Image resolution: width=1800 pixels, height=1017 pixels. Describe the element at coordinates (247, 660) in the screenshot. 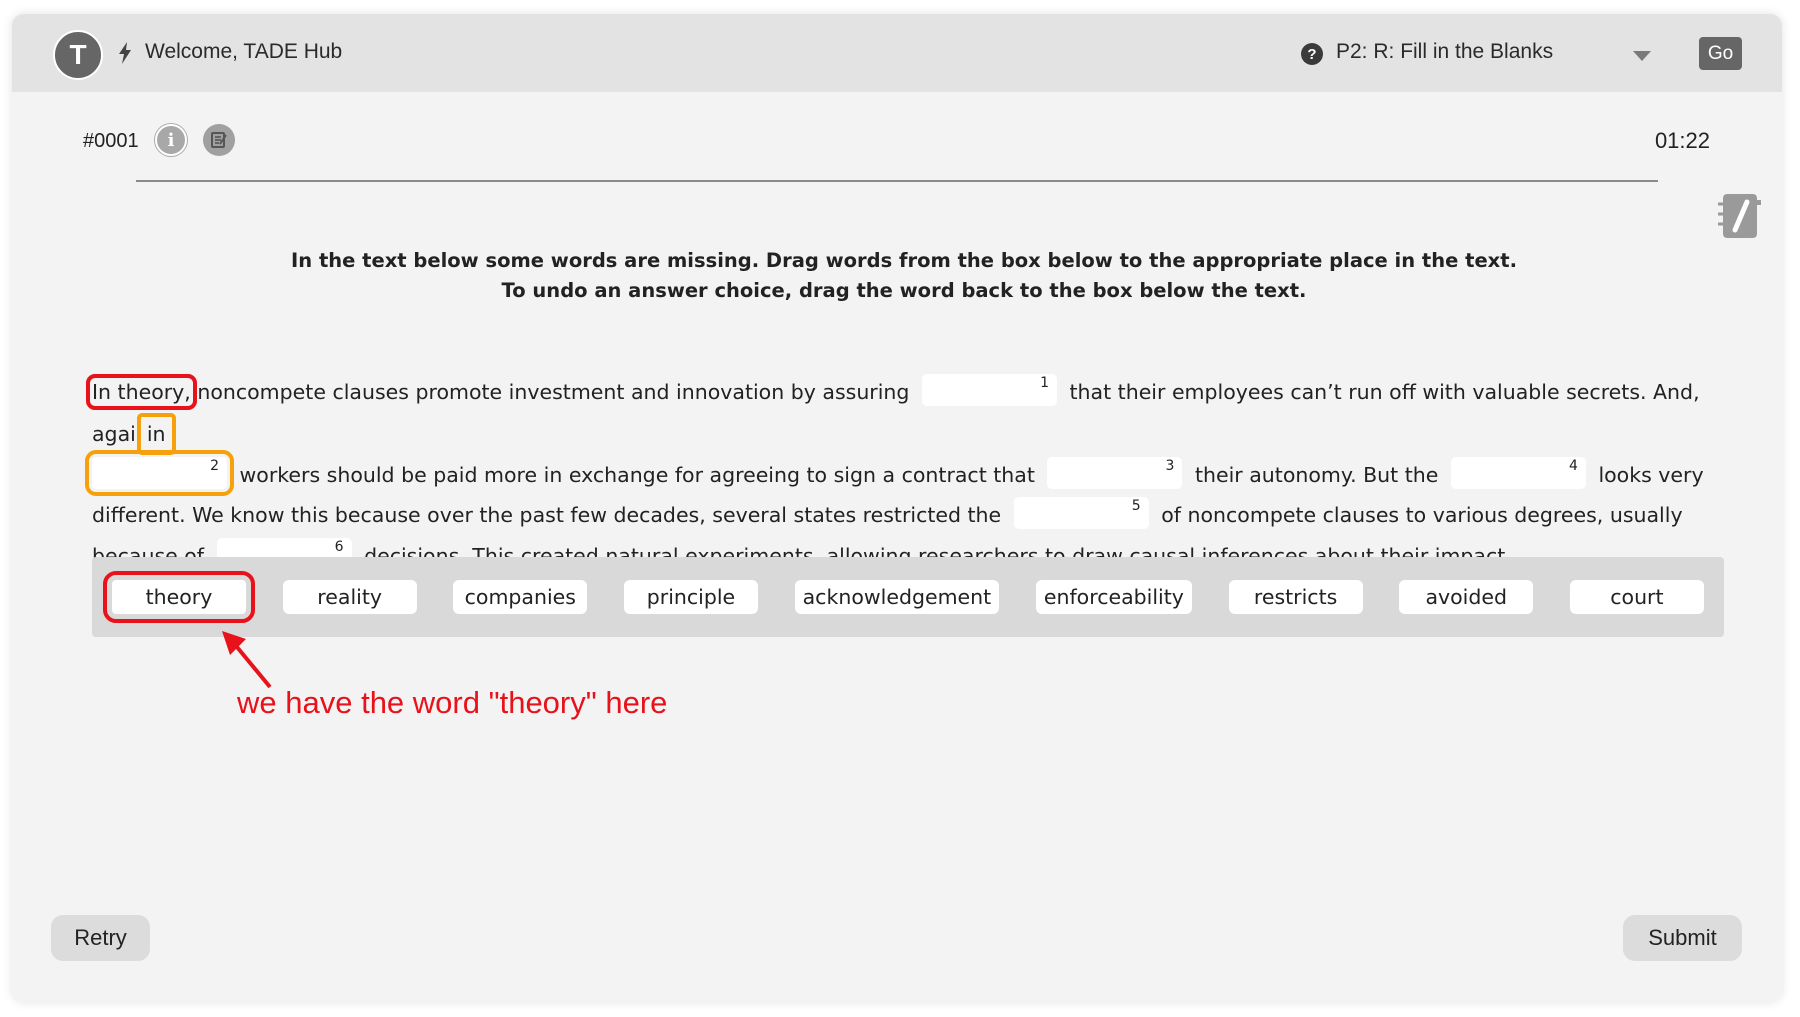

I see `annotation-arrow-icon` at that location.